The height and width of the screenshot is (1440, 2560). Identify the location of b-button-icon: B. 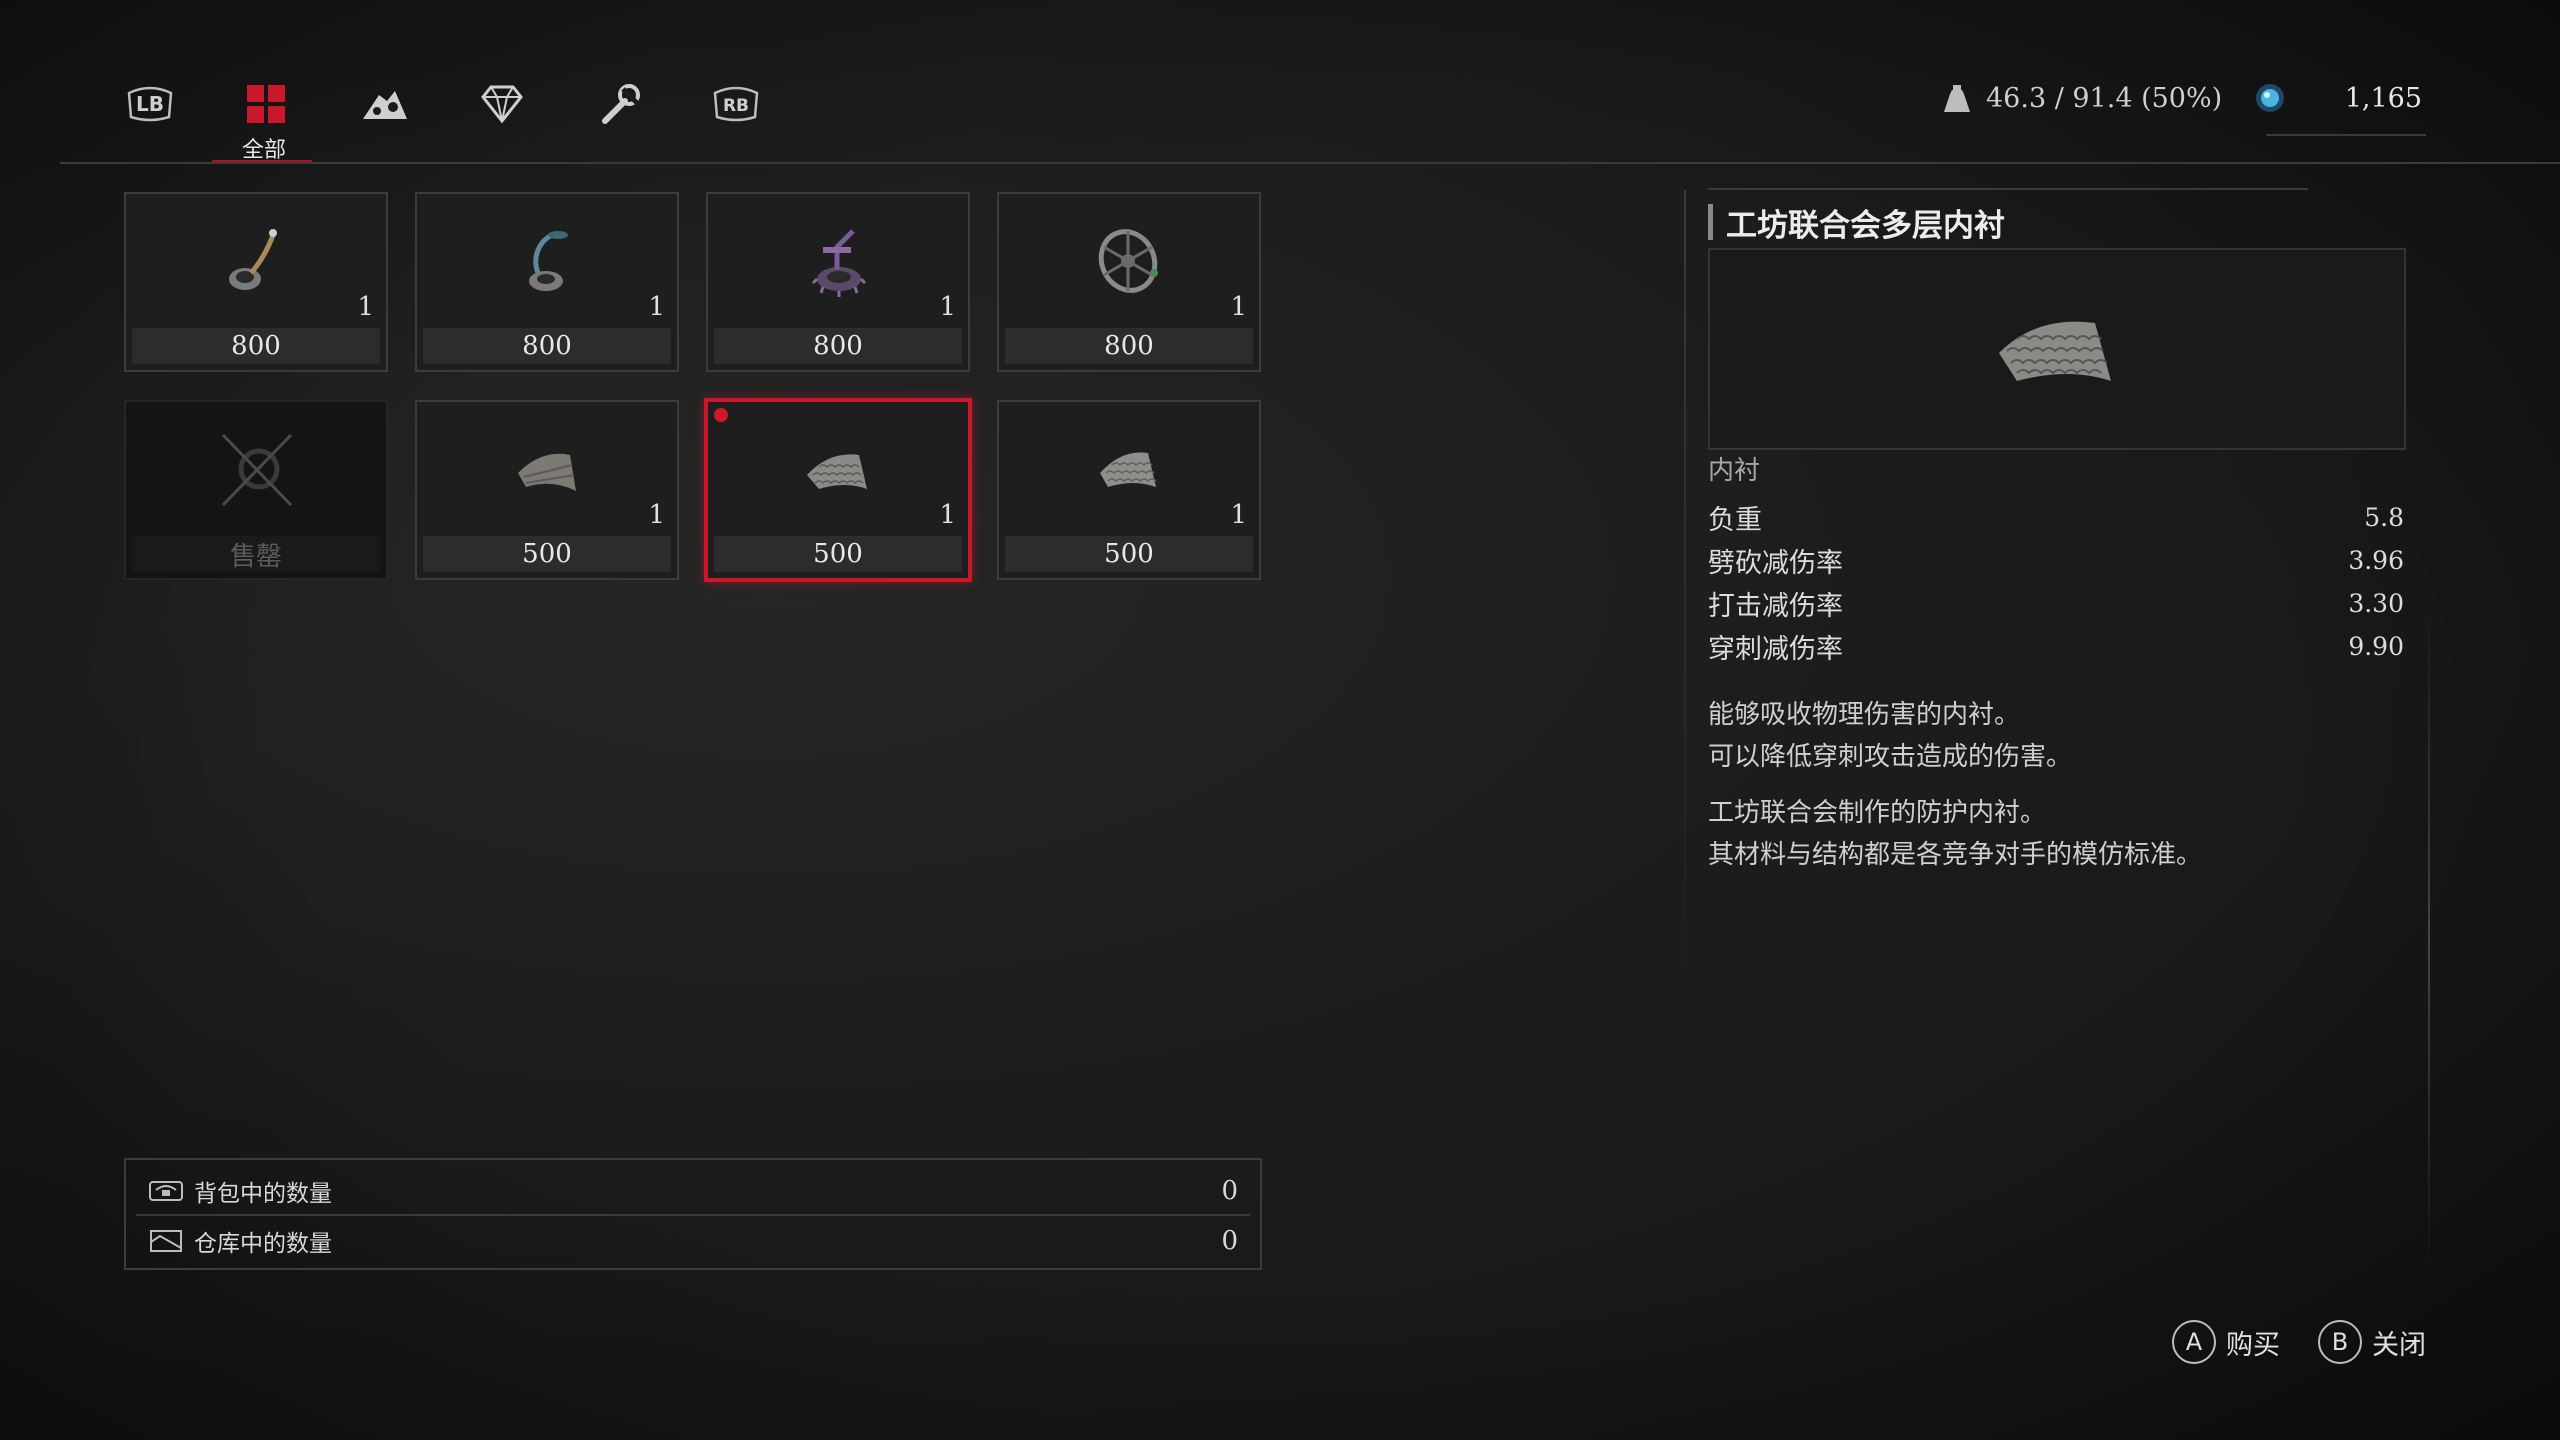
(2340, 1342).